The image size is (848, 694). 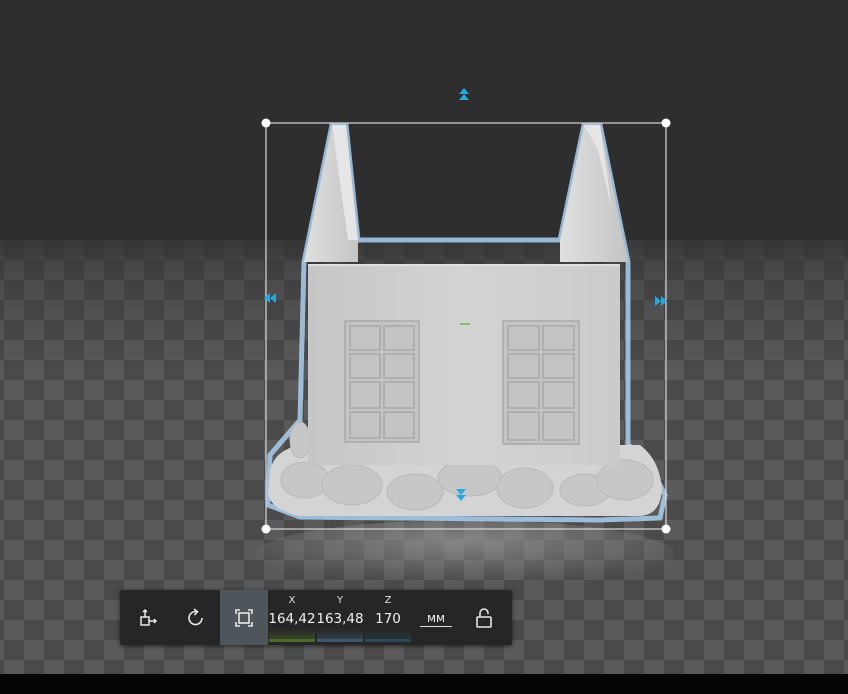 I want to click on scale-button, so click(x=244, y=617).